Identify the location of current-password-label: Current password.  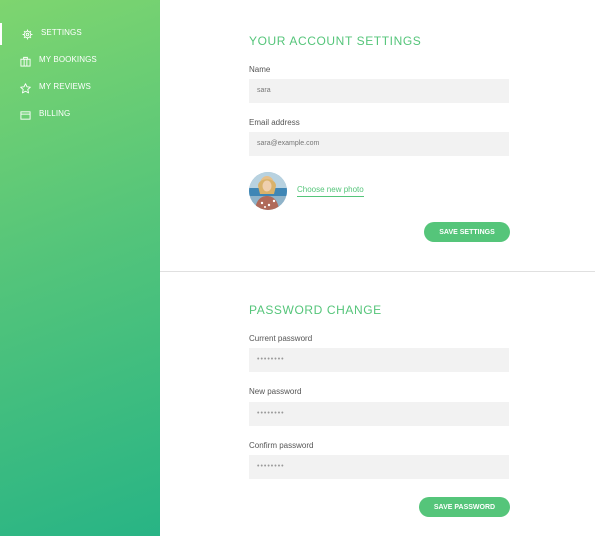
(281, 338).